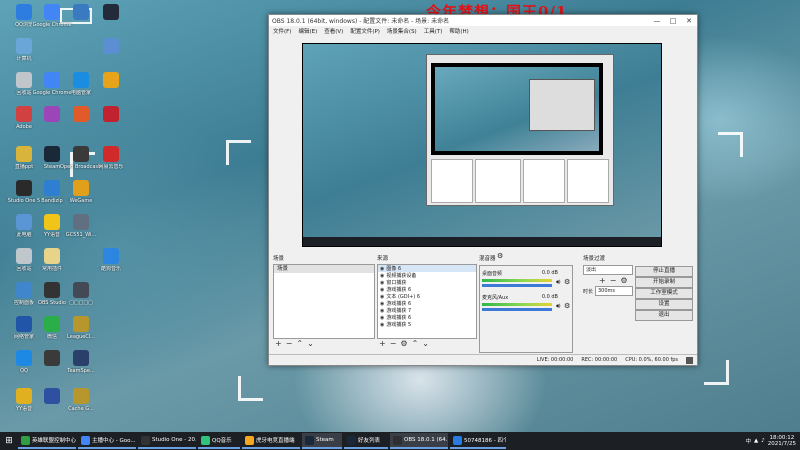  What do you see at coordinates (271, 441) in the screenshot?
I see `taskbar-item: 虎牙电竞直播端` at bounding box center [271, 441].